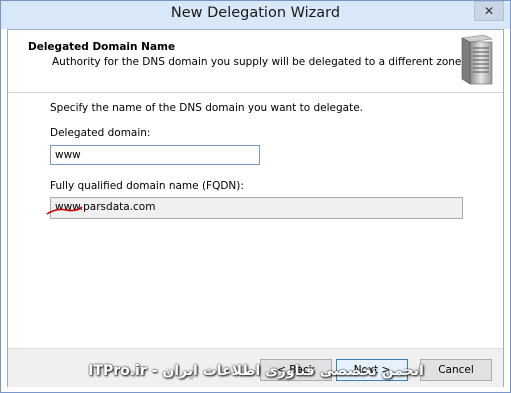  I want to click on back-button: < Back, so click(296, 370).